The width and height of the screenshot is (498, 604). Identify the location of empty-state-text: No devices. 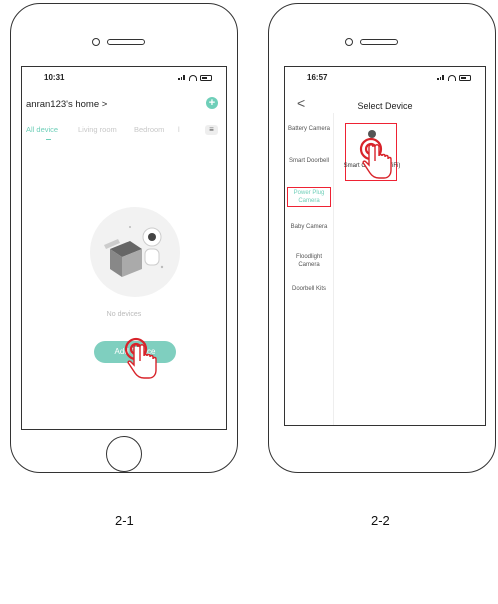
(124, 314).